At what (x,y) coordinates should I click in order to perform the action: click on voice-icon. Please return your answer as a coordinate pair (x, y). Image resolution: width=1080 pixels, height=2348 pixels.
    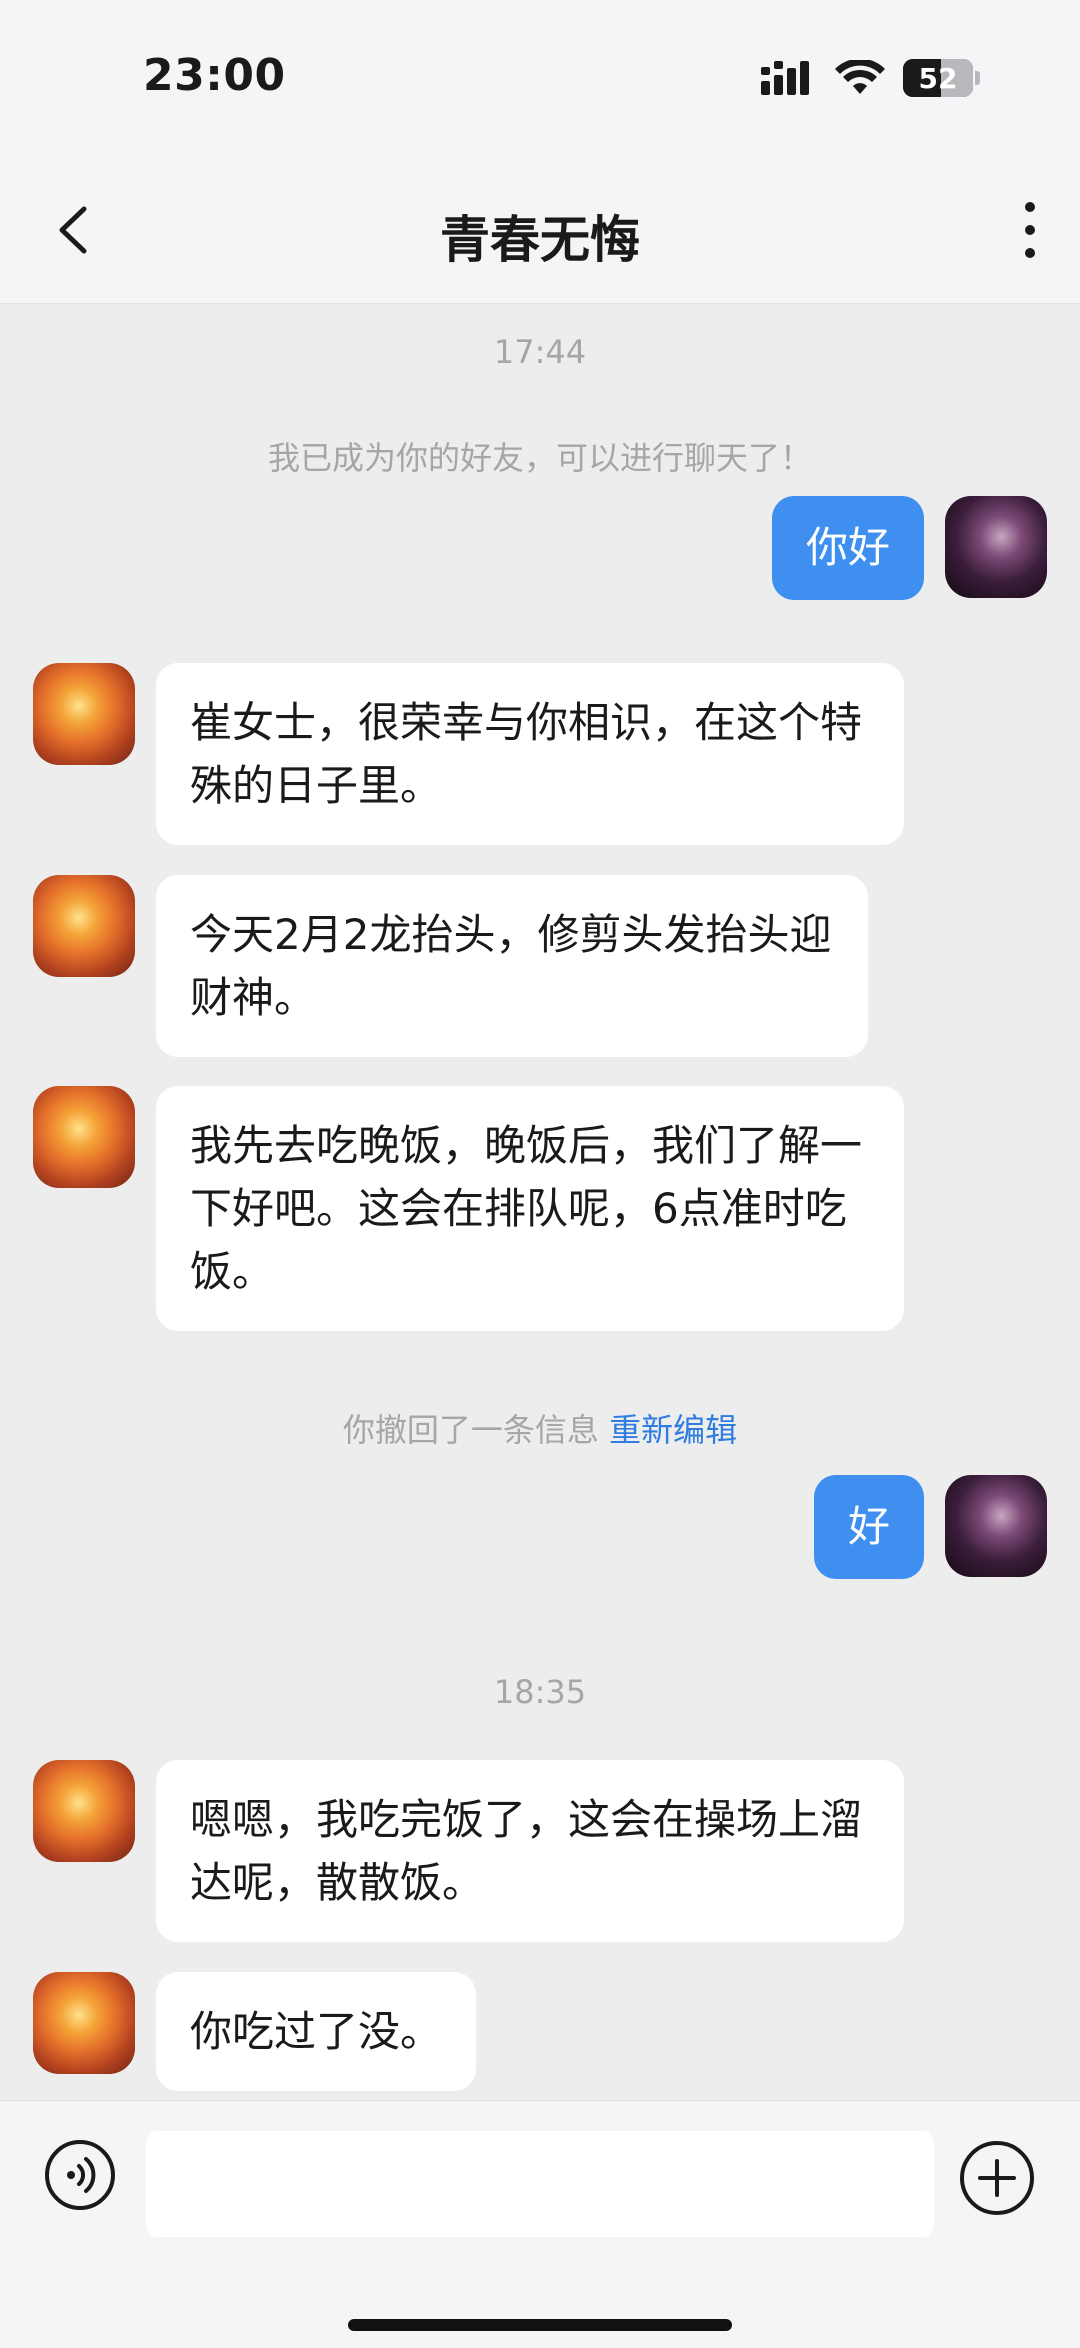
    Looking at the image, I should click on (80, 2175).